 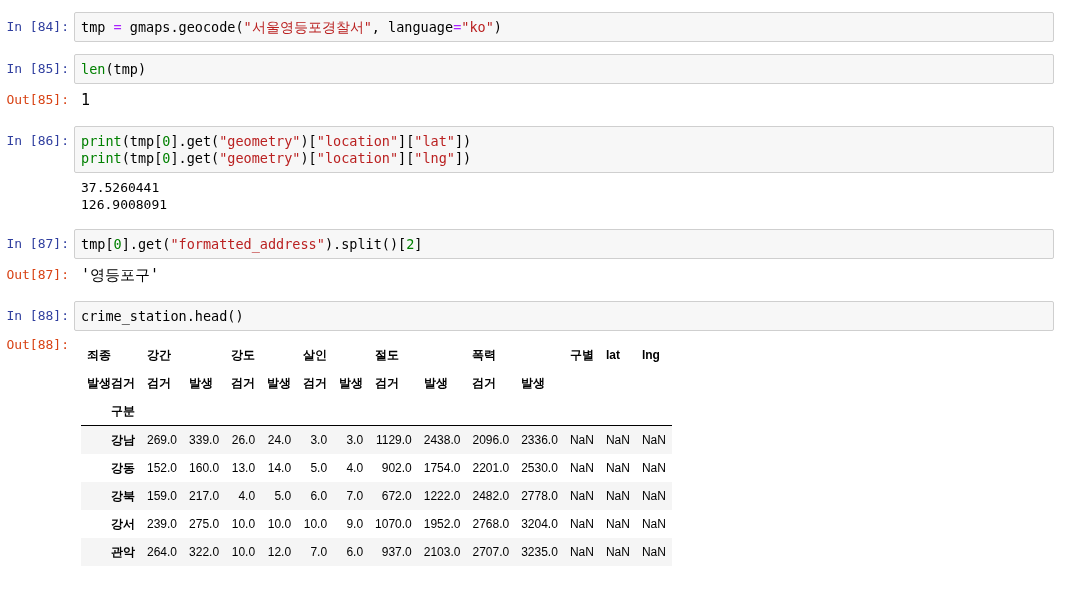 What do you see at coordinates (442, 524) in the screenshot?
I see `table-cell: 1952.0` at bounding box center [442, 524].